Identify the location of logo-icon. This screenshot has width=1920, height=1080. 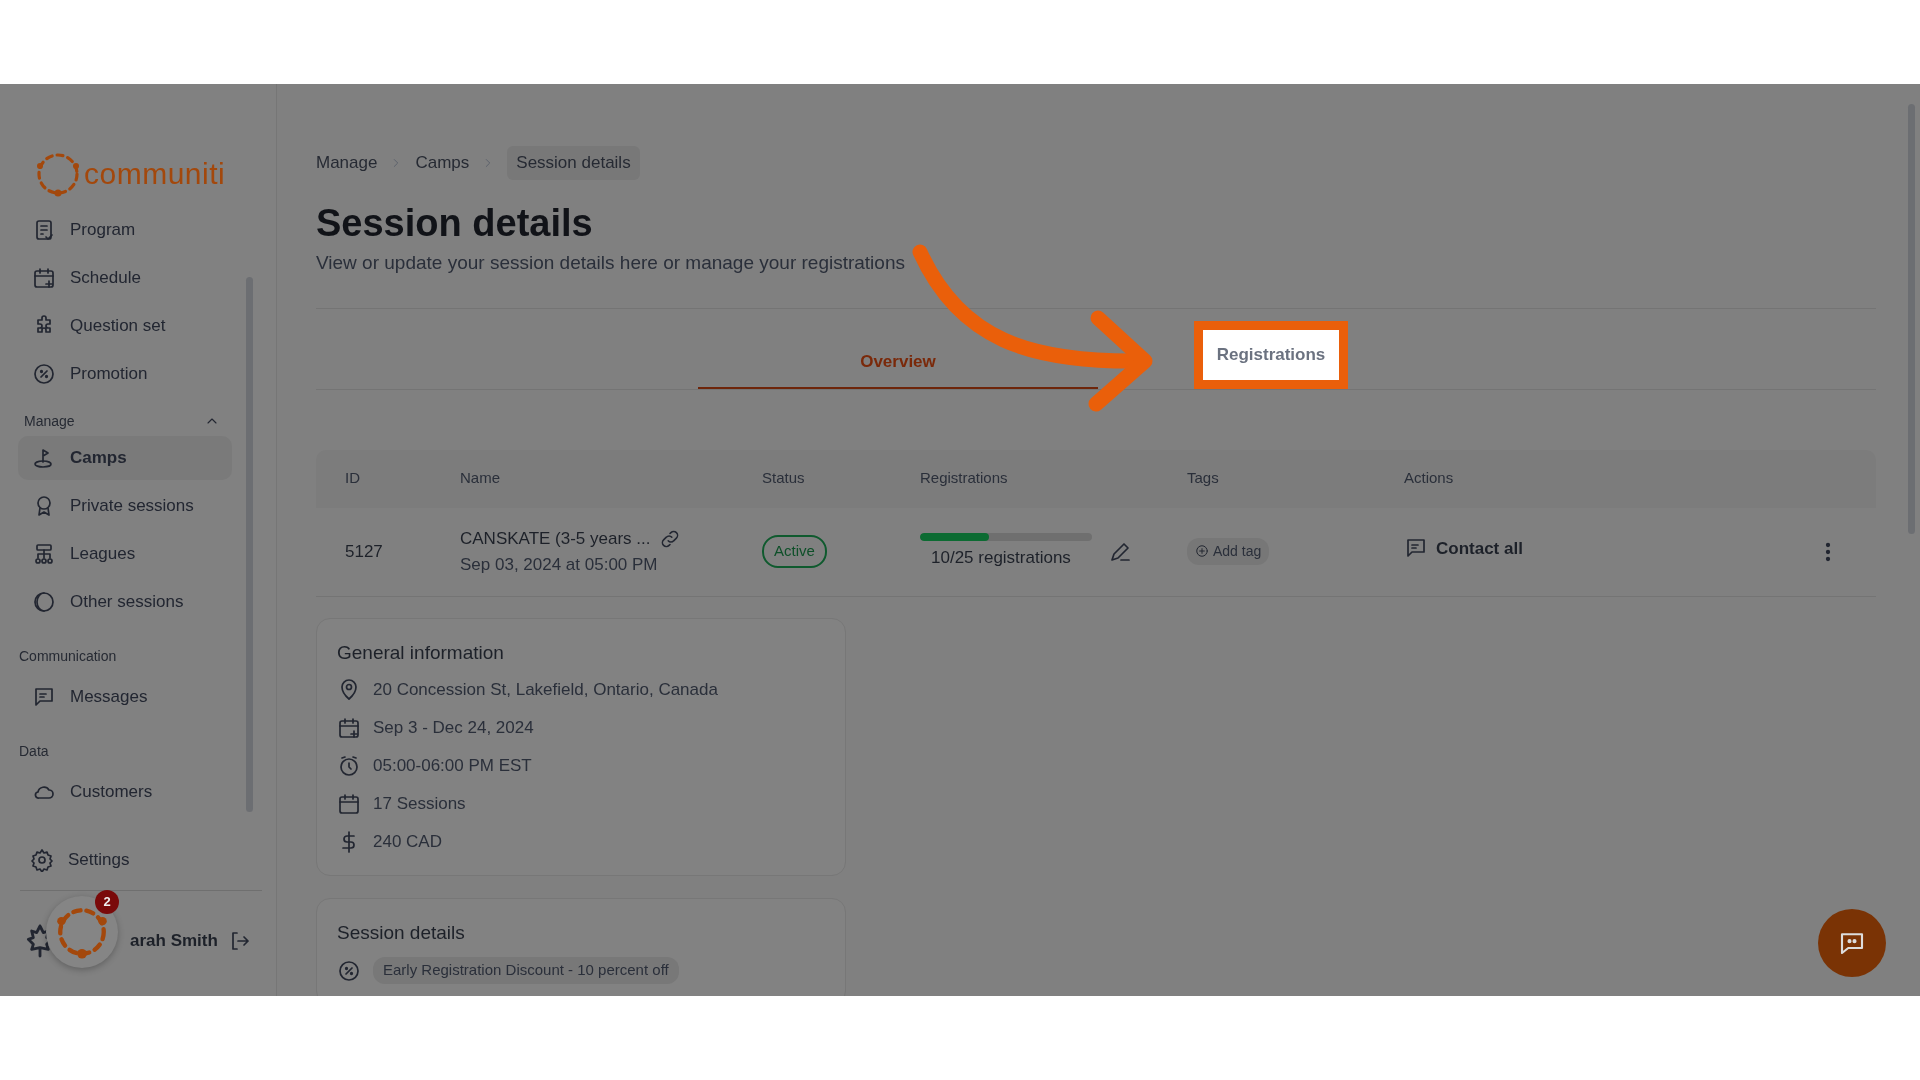
(58, 174).